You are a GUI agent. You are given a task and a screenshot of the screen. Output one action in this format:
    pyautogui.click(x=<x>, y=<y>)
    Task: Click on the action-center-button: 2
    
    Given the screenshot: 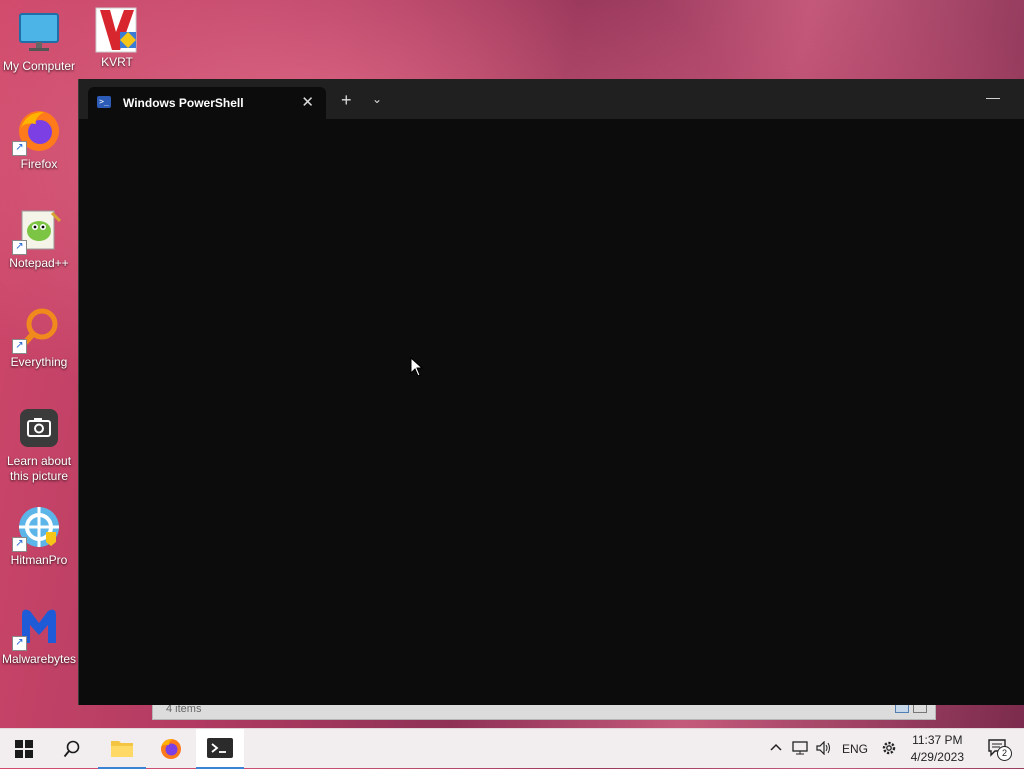 What is the action you would take?
    pyautogui.click(x=1000, y=750)
    